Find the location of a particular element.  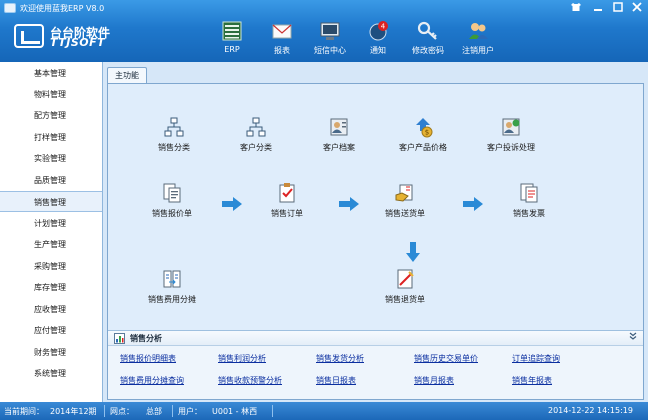

logo-text-en: TTJSOFT is located at coordinates (78, 42).